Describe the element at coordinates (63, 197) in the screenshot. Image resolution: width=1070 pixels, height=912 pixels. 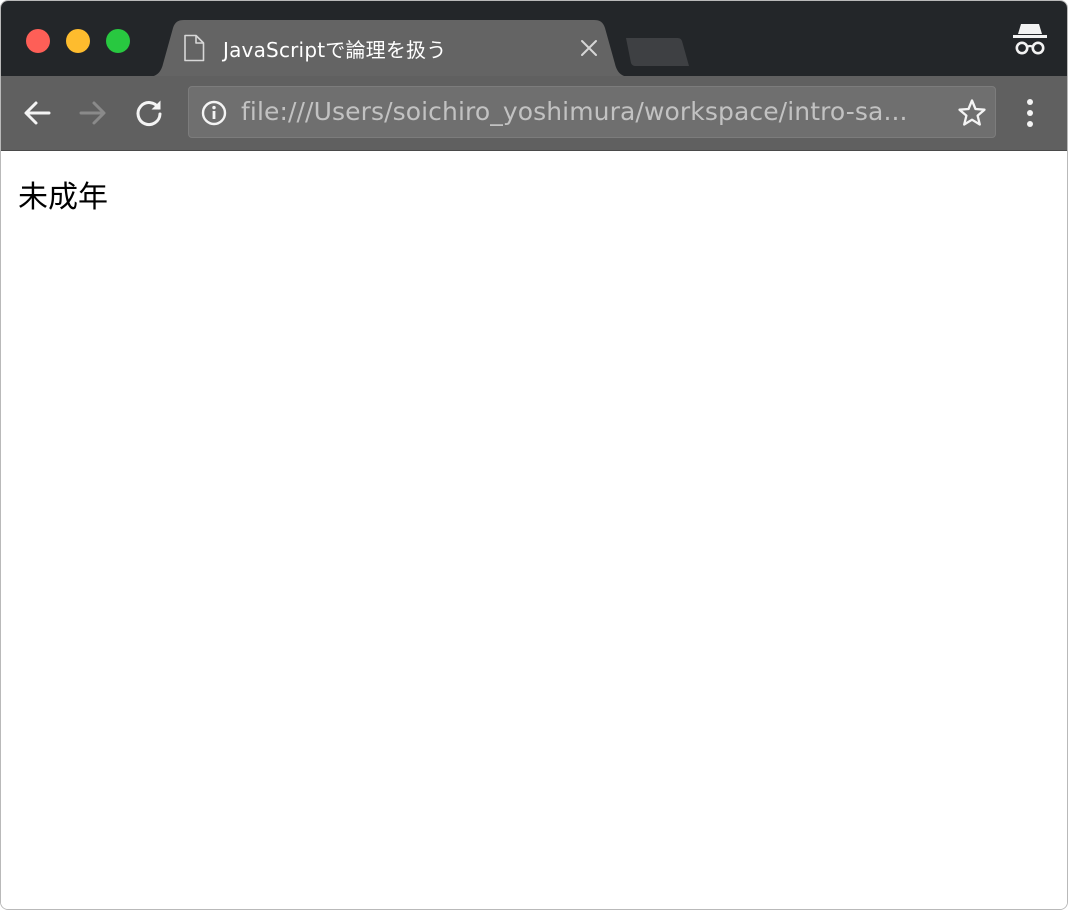
I see `page-text: 未成年` at that location.